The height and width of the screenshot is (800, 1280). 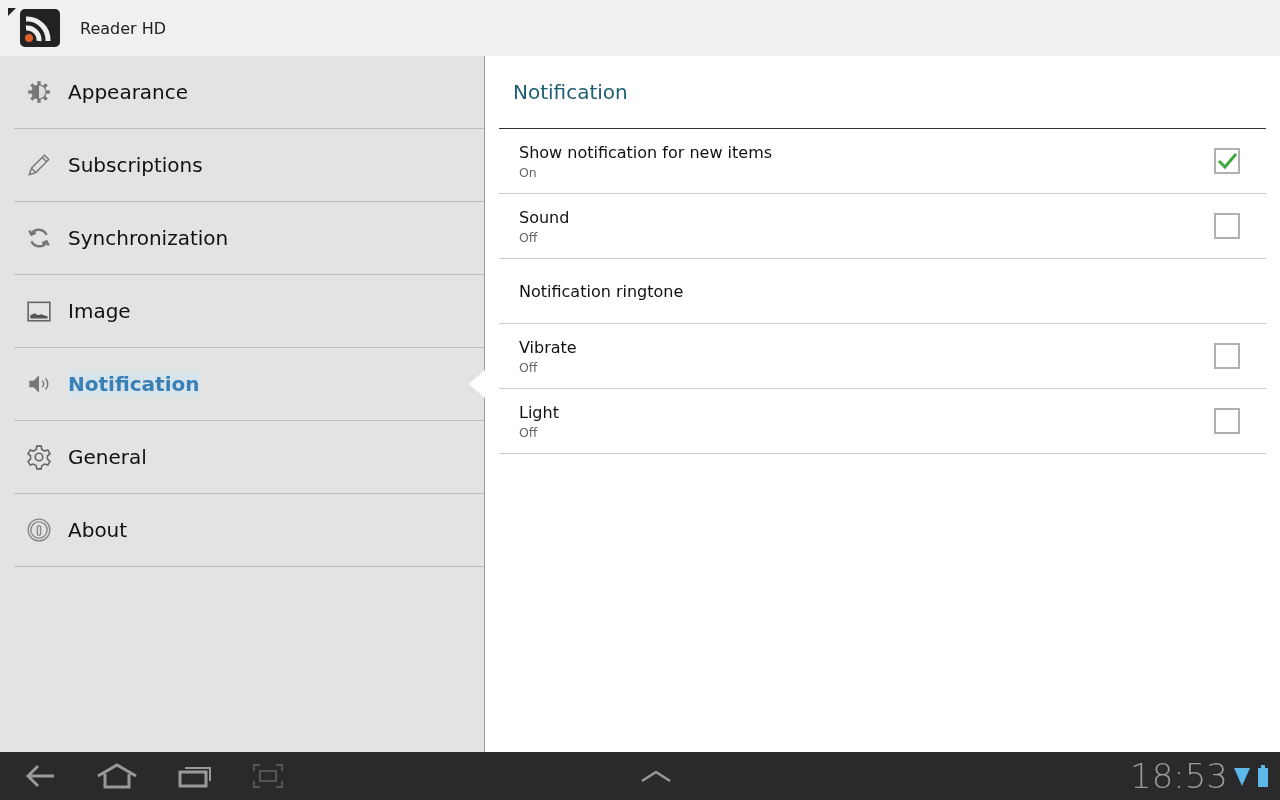 I want to click on sidebar-item: General, so click(x=249, y=457).